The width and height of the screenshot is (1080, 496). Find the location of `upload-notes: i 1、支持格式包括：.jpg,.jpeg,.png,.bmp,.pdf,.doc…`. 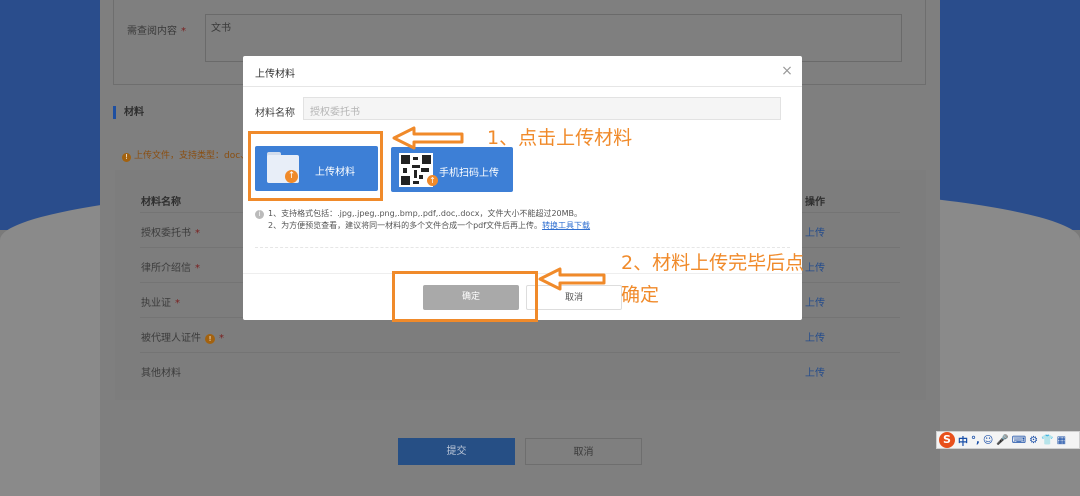

upload-notes: i 1、支持格式包括：.jpg,.jpeg,.png,.bmp,.pdf,.doc… is located at coordinates (422, 220).